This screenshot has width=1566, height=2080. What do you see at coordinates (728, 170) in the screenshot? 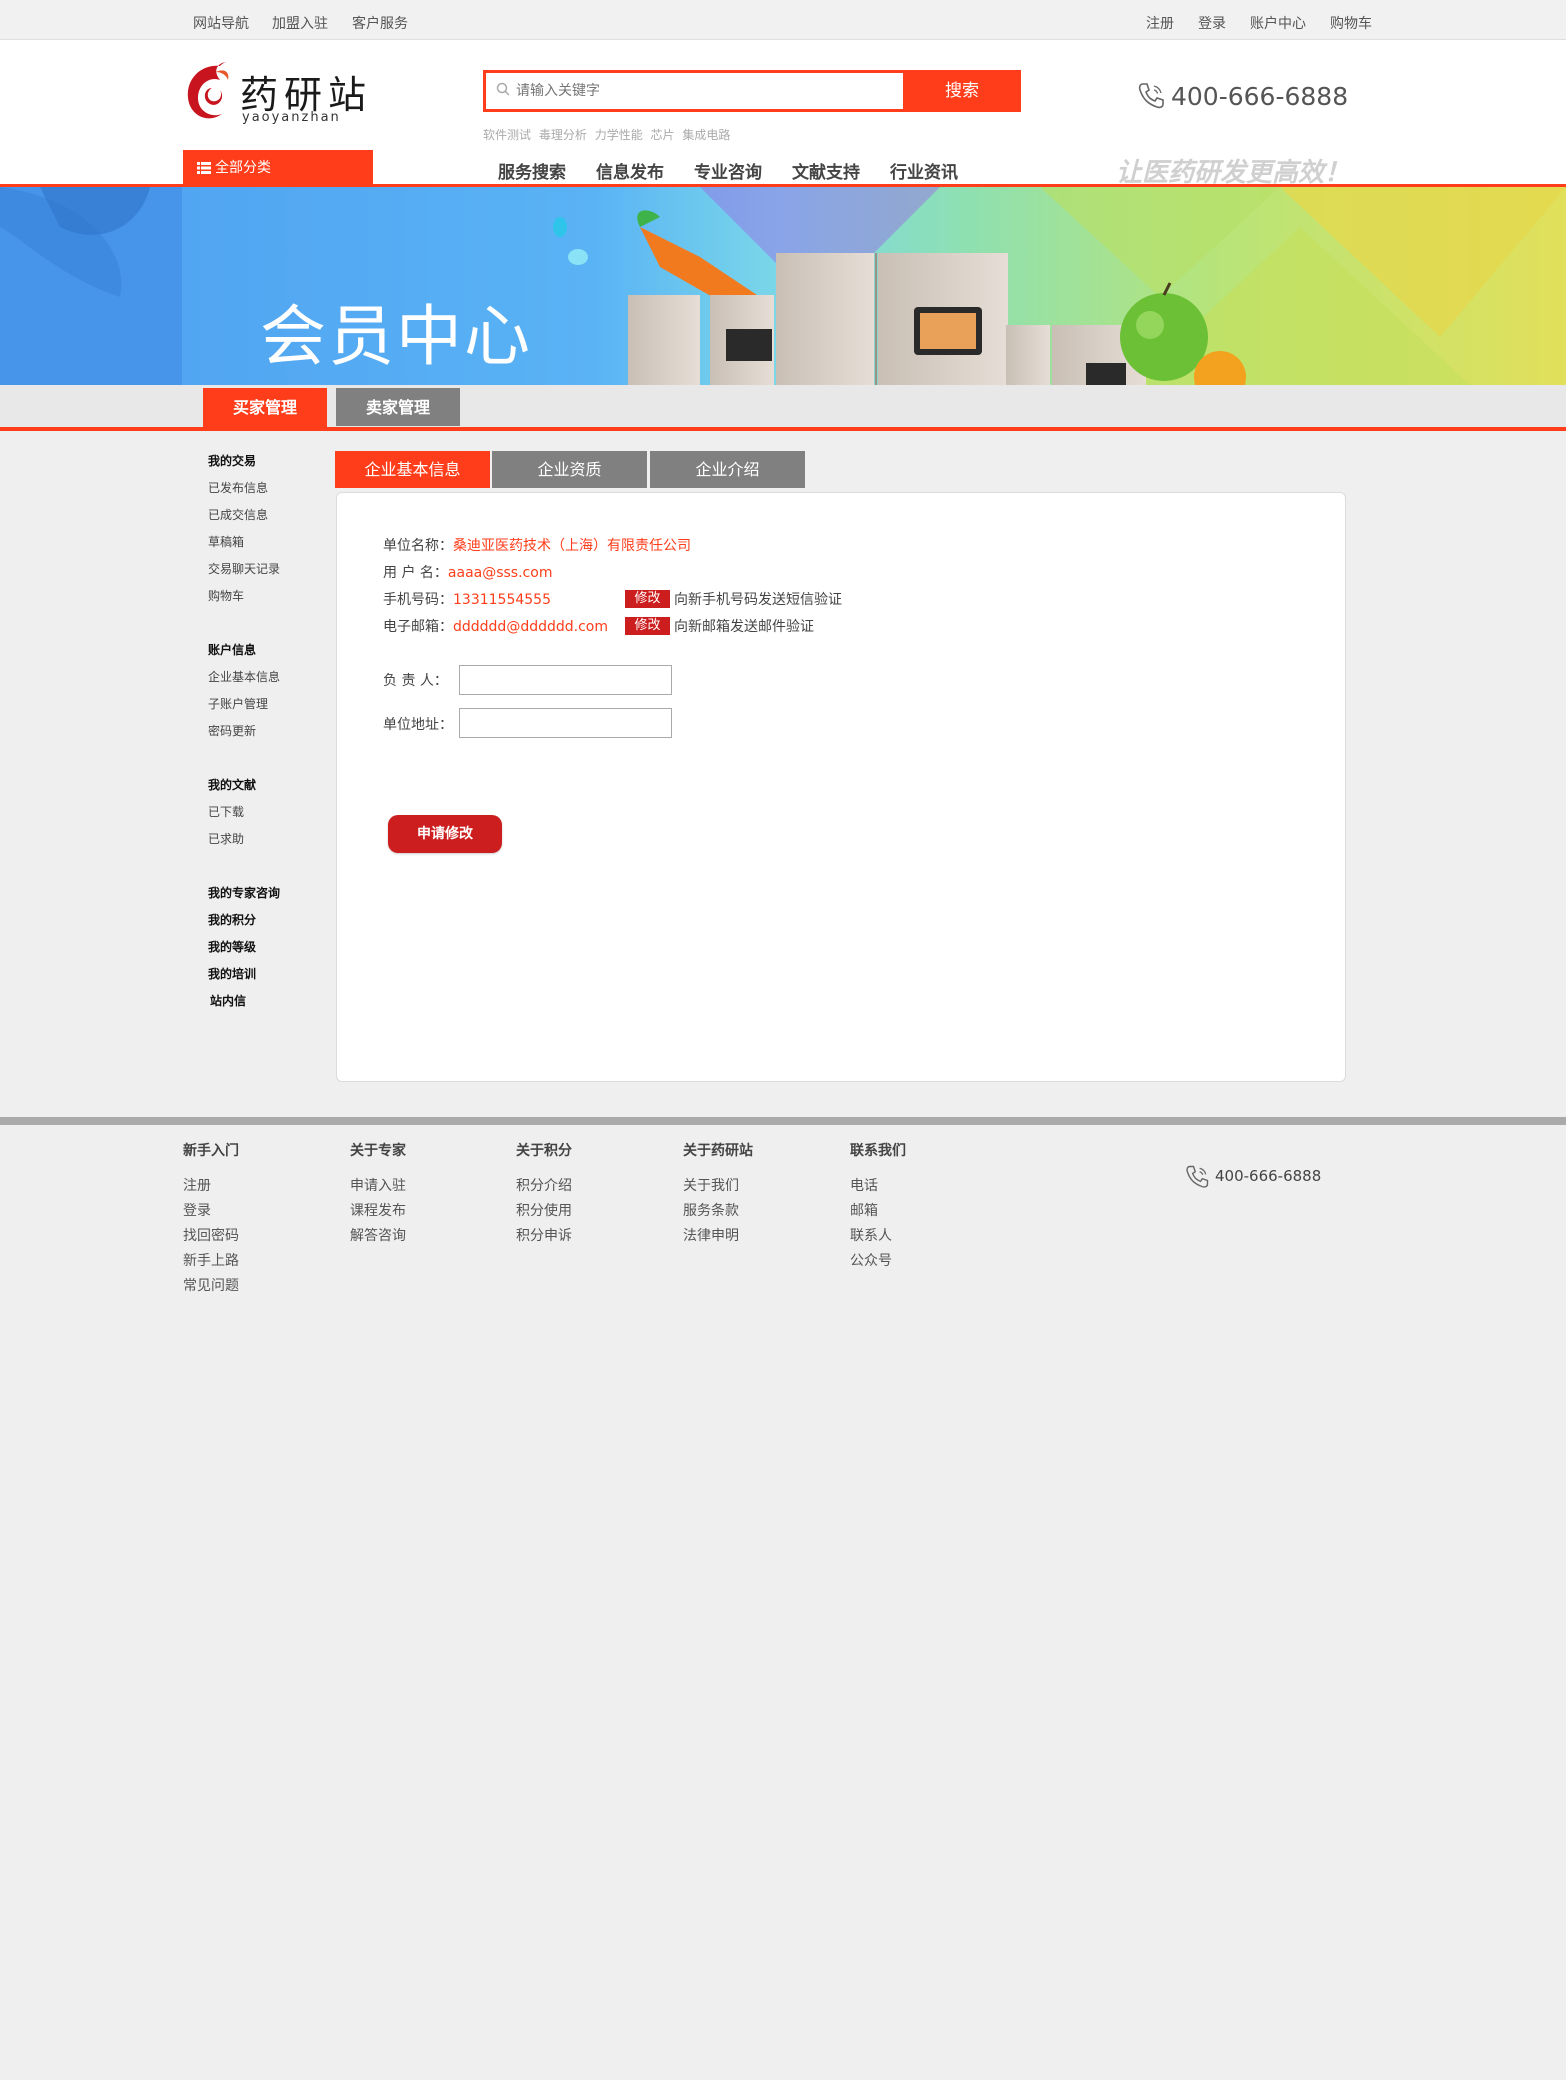
I see `nav-consulting: 专业咨询` at bounding box center [728, 170].